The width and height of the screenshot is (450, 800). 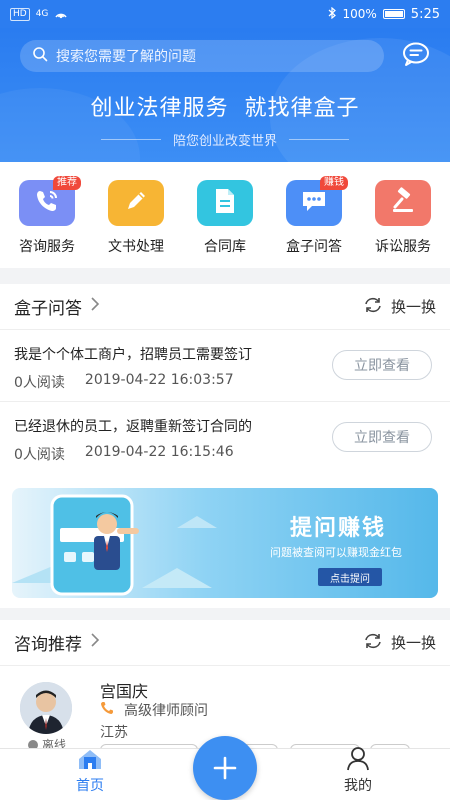 What do you see at coordinates (338, 528) in the screenshot?
I see `banner-title: 提问赚钱` at bounding box center [338, 528].